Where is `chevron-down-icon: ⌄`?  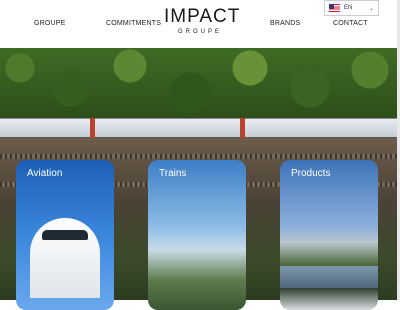 chevron-down-icon: ⌄ is located at coordinates (371, 8).